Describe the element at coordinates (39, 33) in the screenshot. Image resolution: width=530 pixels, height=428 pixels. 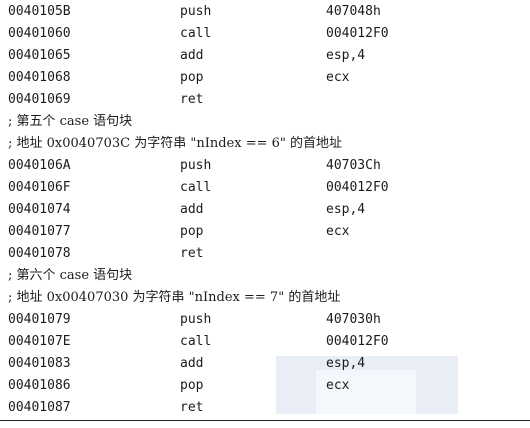
I see `address: 00401060` at that location.